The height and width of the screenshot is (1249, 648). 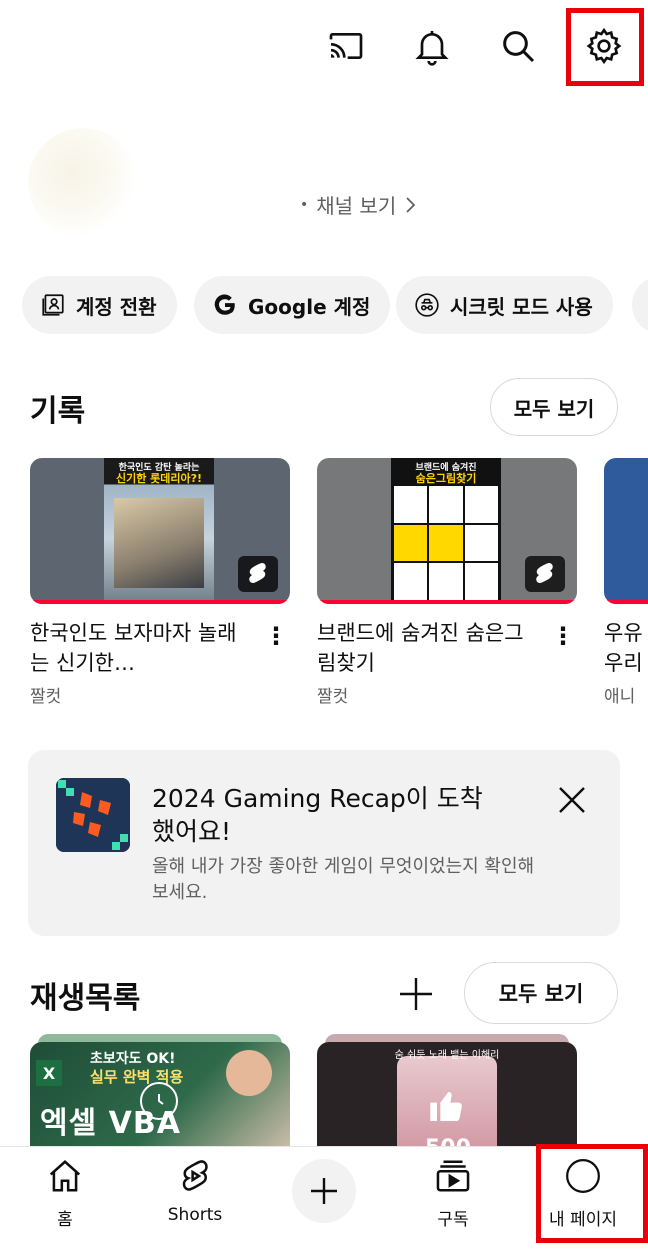 I want to click on video-title: 우유 우리, so click(x=626, y=648).